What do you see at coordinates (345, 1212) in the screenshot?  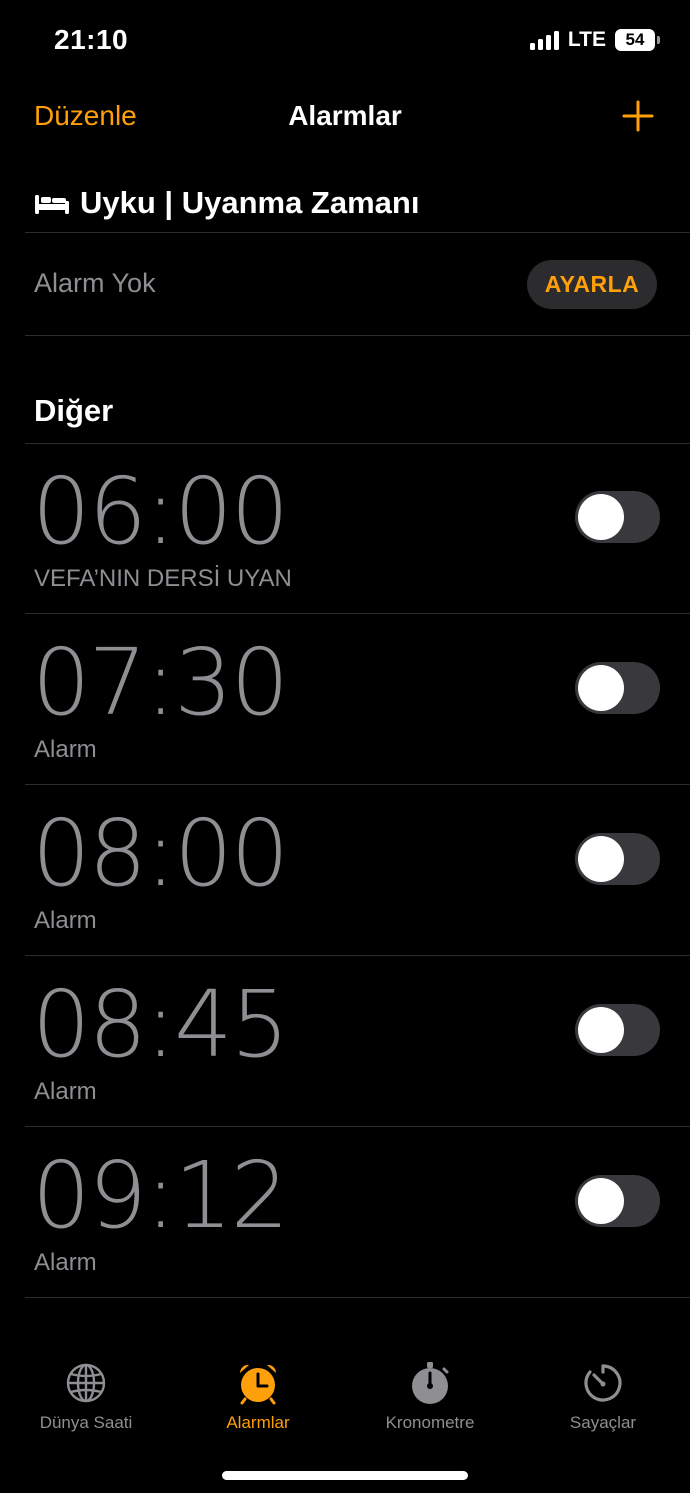 I see `alarm-row: 09:12 Alarm` at bounding box center [345, 1212].